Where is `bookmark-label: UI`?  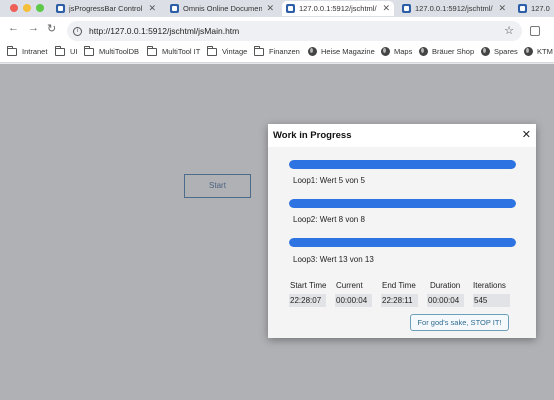
bookmark-label: UI is located at coordinates (74, 51).